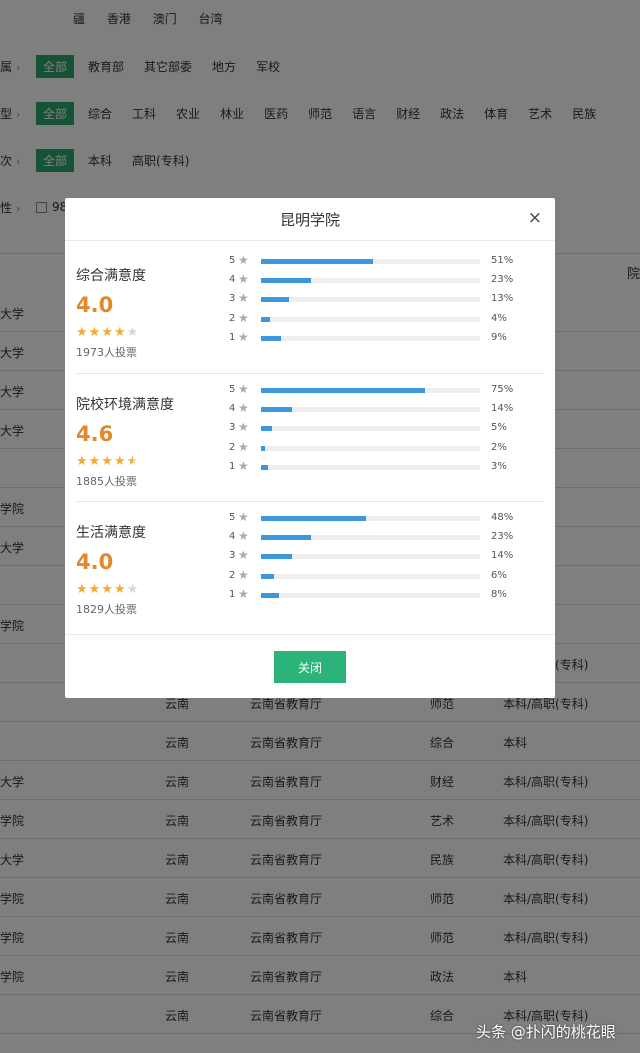 The width and height of the screenshot is (640, 1053). What do you see at coordinates (106, 352) in the screenshot?
I see `vote-count: 1973人投票` at bounding box center [106, 352].